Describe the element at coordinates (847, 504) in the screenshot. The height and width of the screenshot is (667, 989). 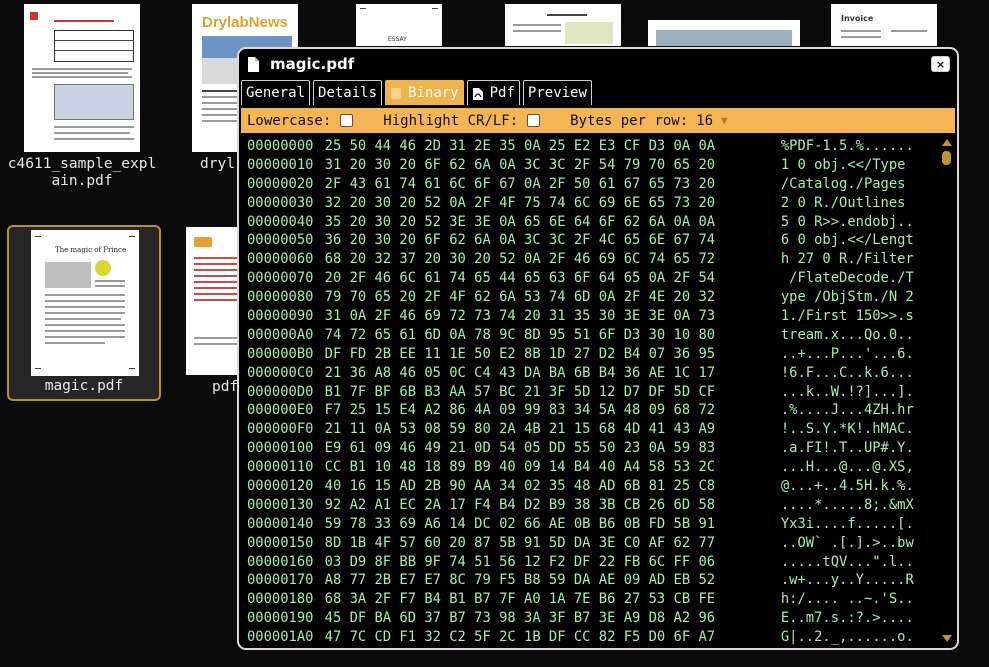
I see `hex-ascii: ....*.....8;.&mX` at that location.